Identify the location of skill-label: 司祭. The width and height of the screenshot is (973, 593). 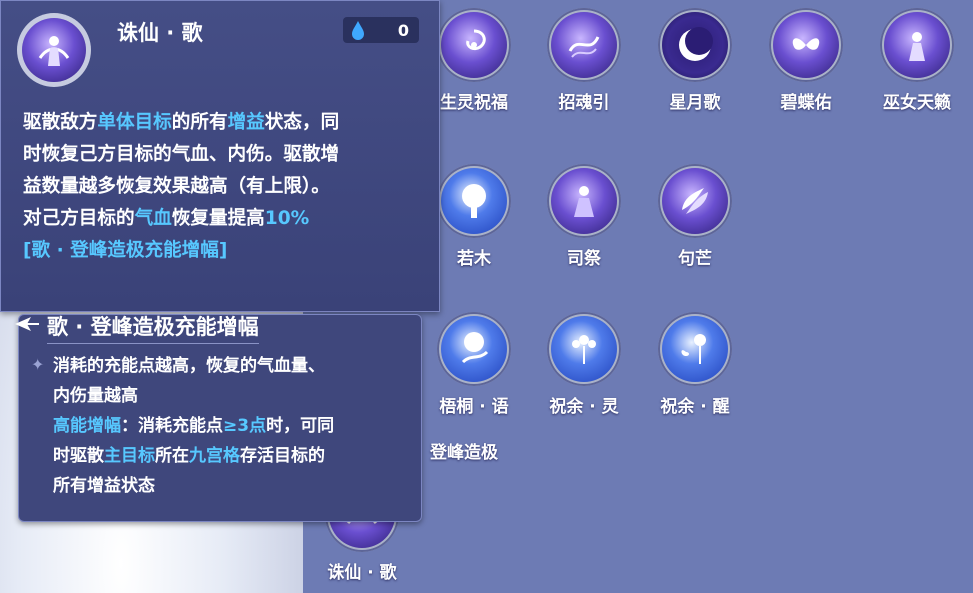
(584, 259).